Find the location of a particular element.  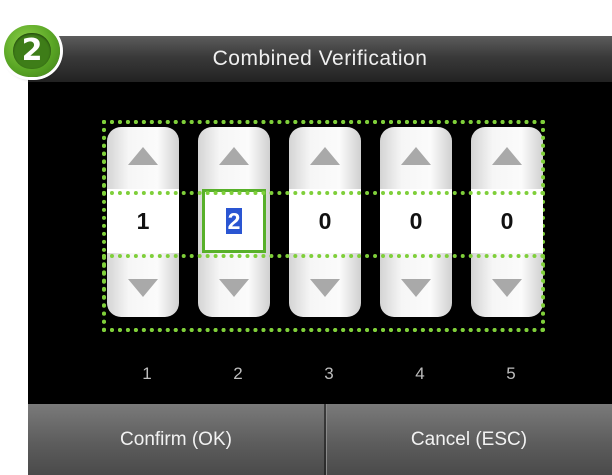

digit-value-4: 0 is located at coordinates (416, 221).